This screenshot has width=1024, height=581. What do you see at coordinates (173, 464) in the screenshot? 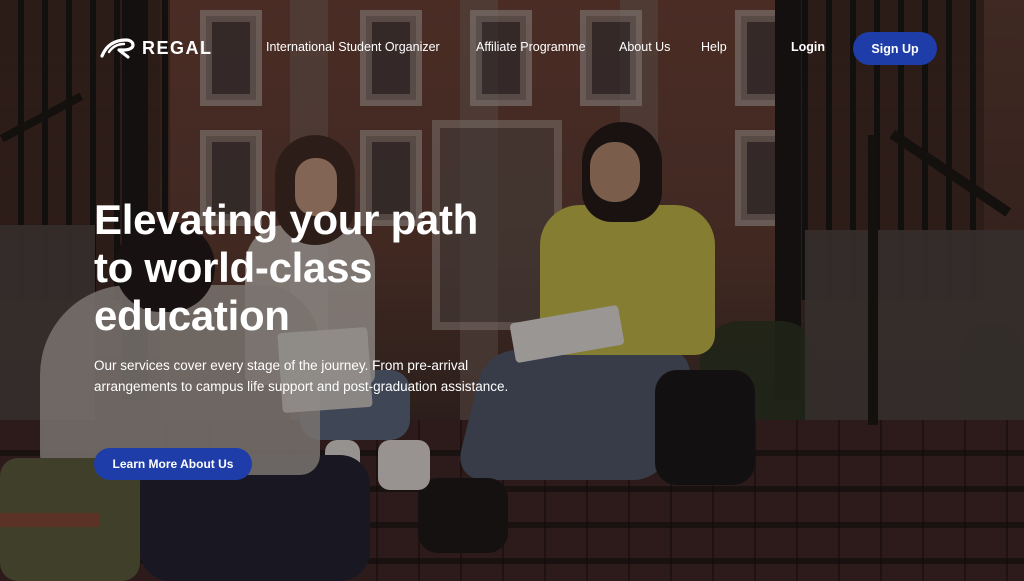
I see `learn-more-button: Learn More About Us` at bounding box center [173, 464].